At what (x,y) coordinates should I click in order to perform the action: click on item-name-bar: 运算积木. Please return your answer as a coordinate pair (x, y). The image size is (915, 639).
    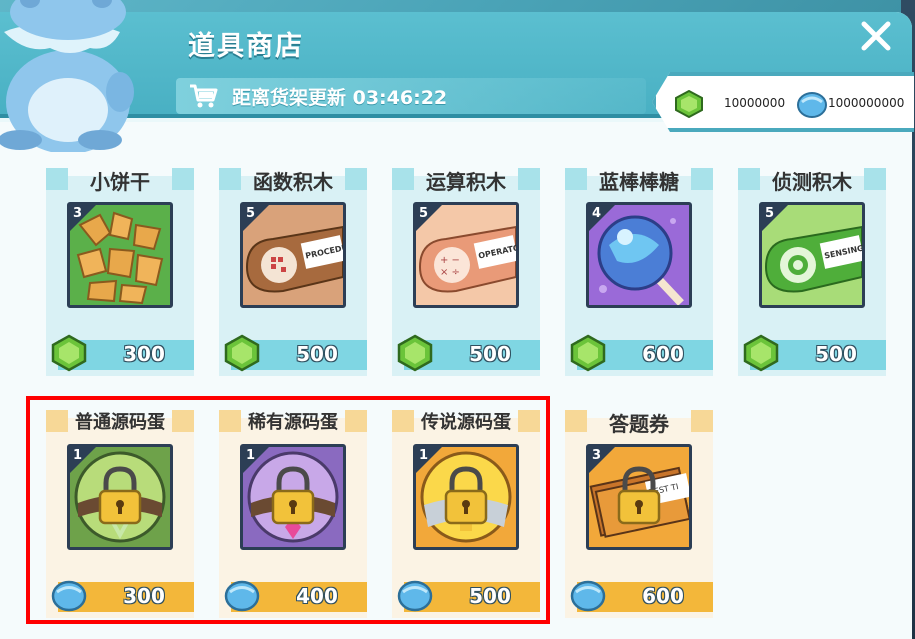
    Looking at the image, I should click on (466, 181).